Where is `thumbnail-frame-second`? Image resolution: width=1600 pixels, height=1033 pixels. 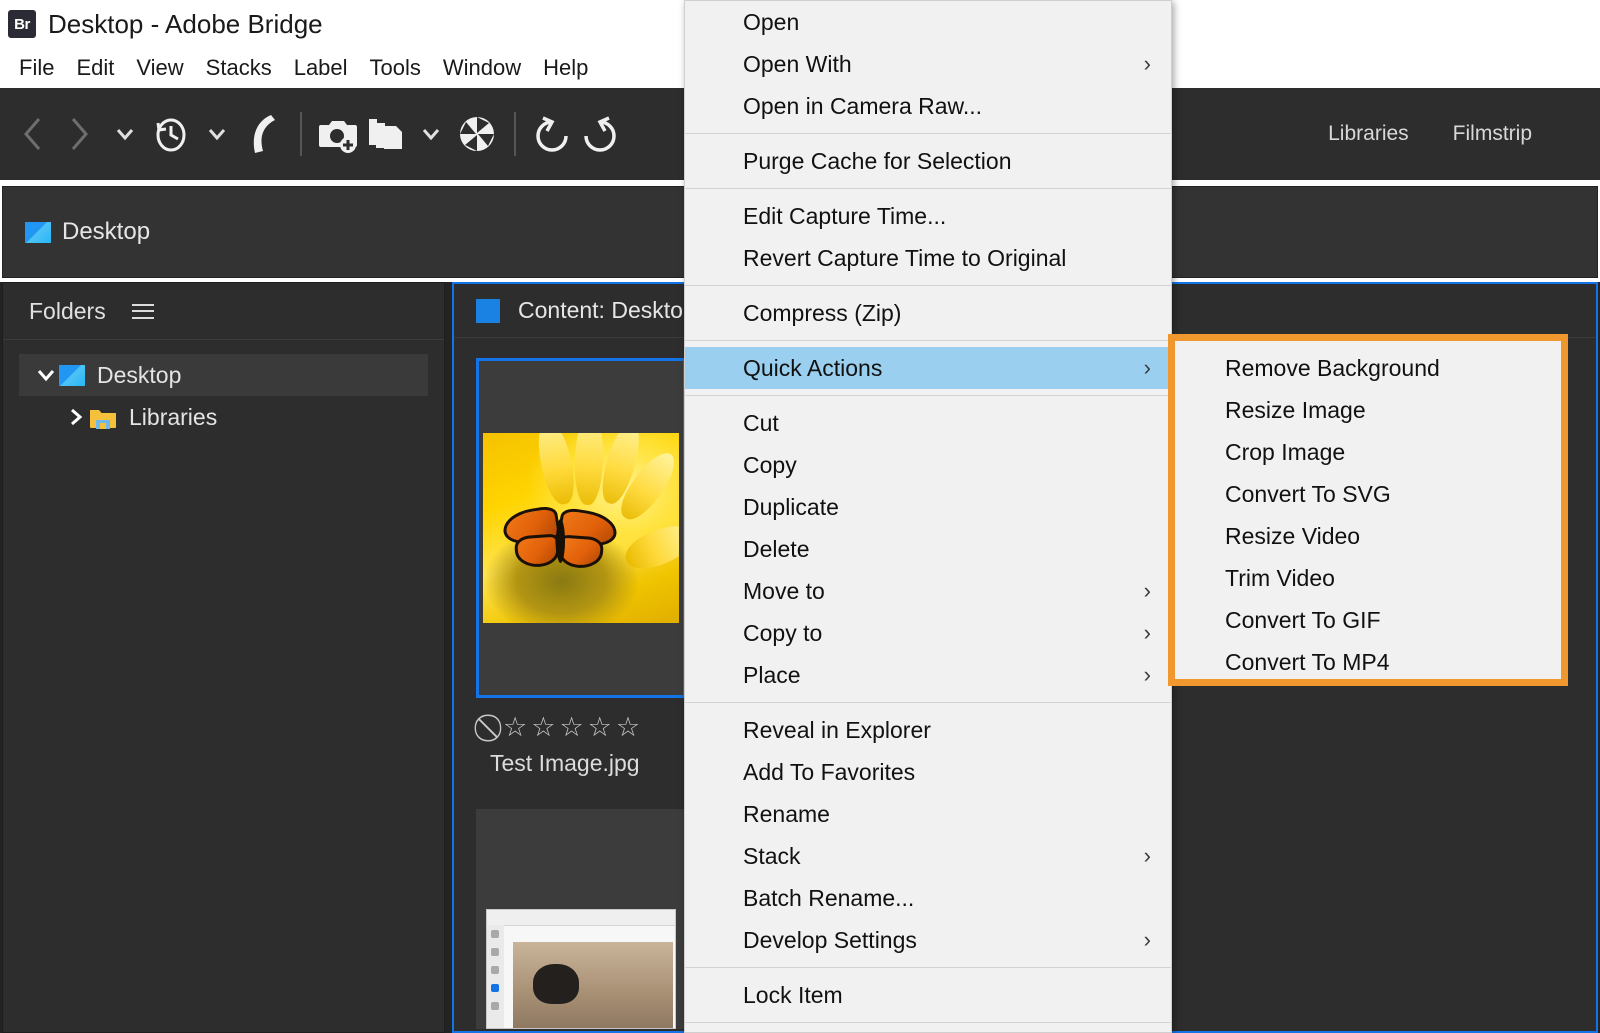 thumbnail-frame-second is located at coordinates (581, 919).